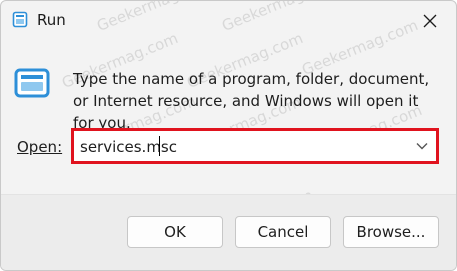 This screenshot has width=457, height=271. I want to click on text-caret, so click(159, 146).